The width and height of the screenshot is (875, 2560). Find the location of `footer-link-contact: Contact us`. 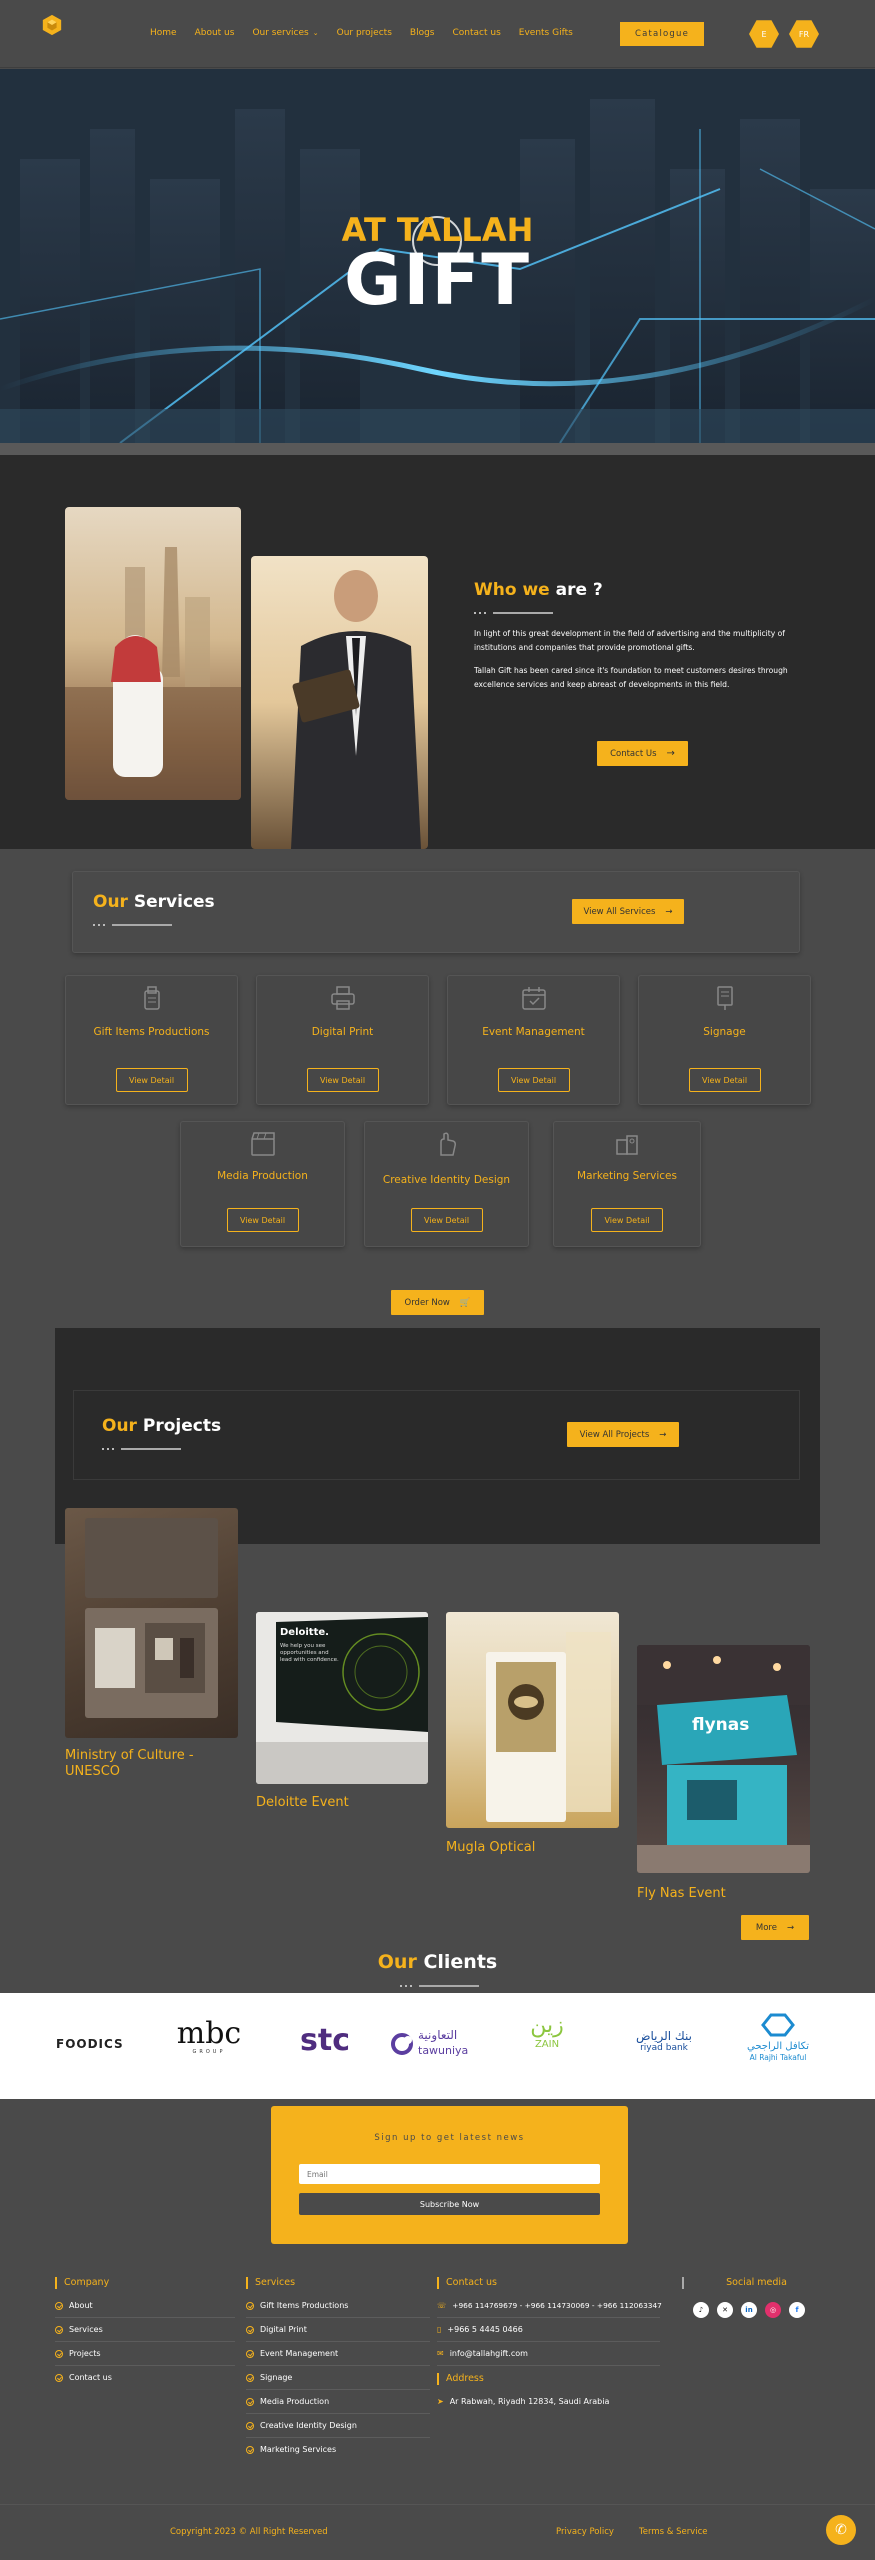

footer-link-contact: Contact us is located at coordinates (83, 2377).